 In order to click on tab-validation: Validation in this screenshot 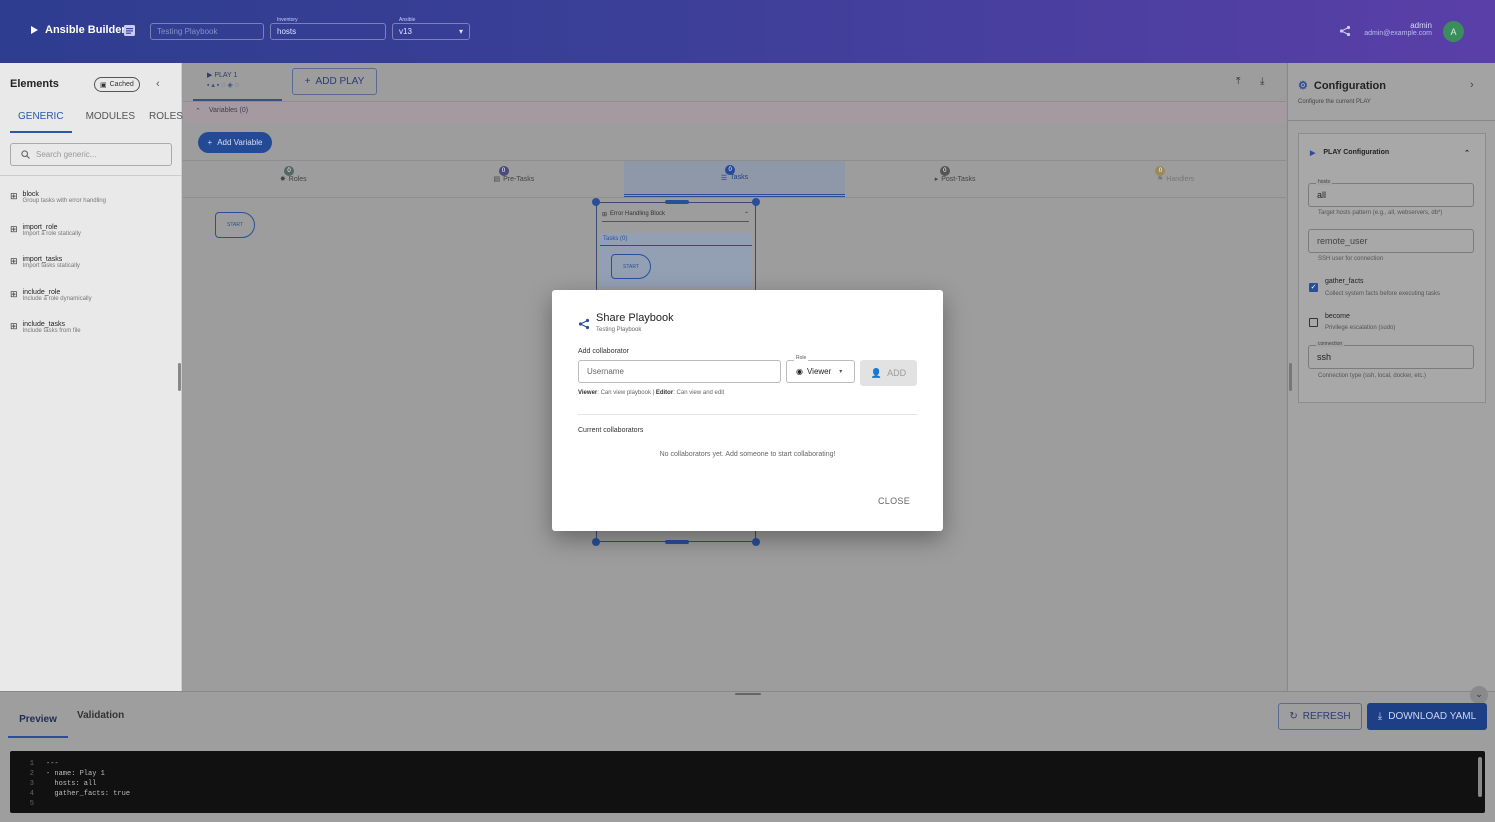, I will do `click(100, 715)`.